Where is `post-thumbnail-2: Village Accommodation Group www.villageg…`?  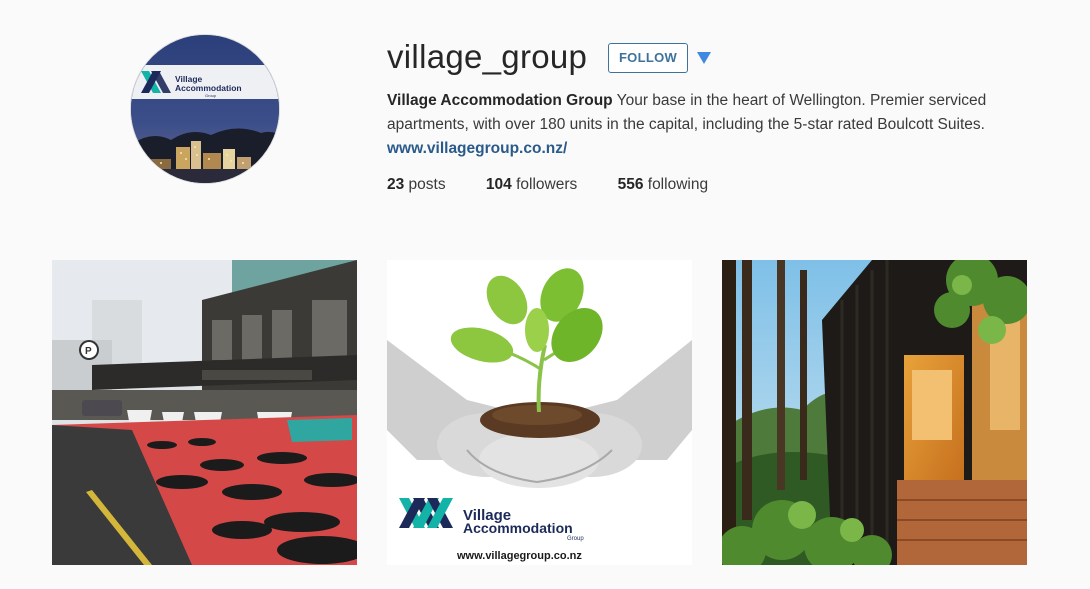
post-thumbnail-2: Village Accommodation Group www.villageg… is located at coordinates (539, 412).